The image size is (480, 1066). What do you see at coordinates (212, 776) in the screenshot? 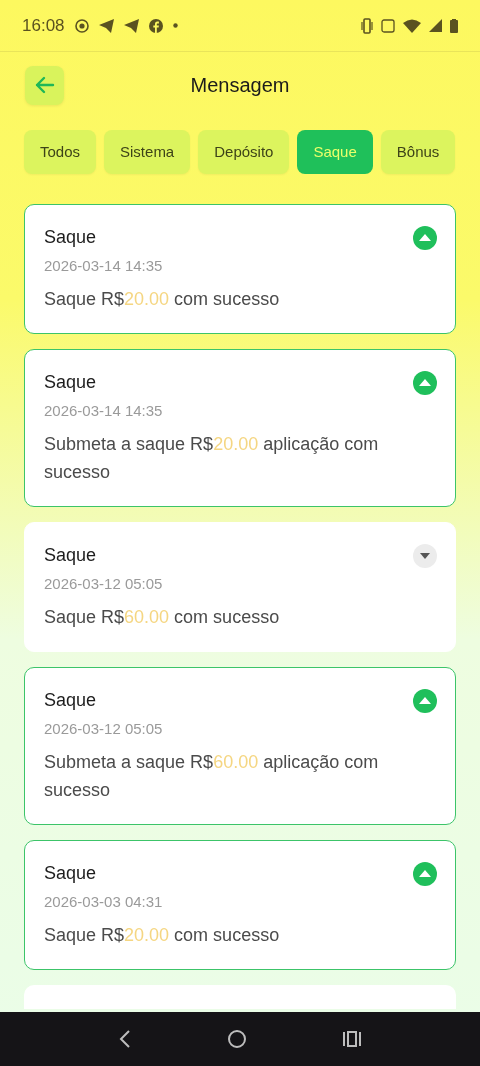
I see `message-text: Submeta a saque R$60.00 aplicação com sucesso` at bounding box center [212, 776].